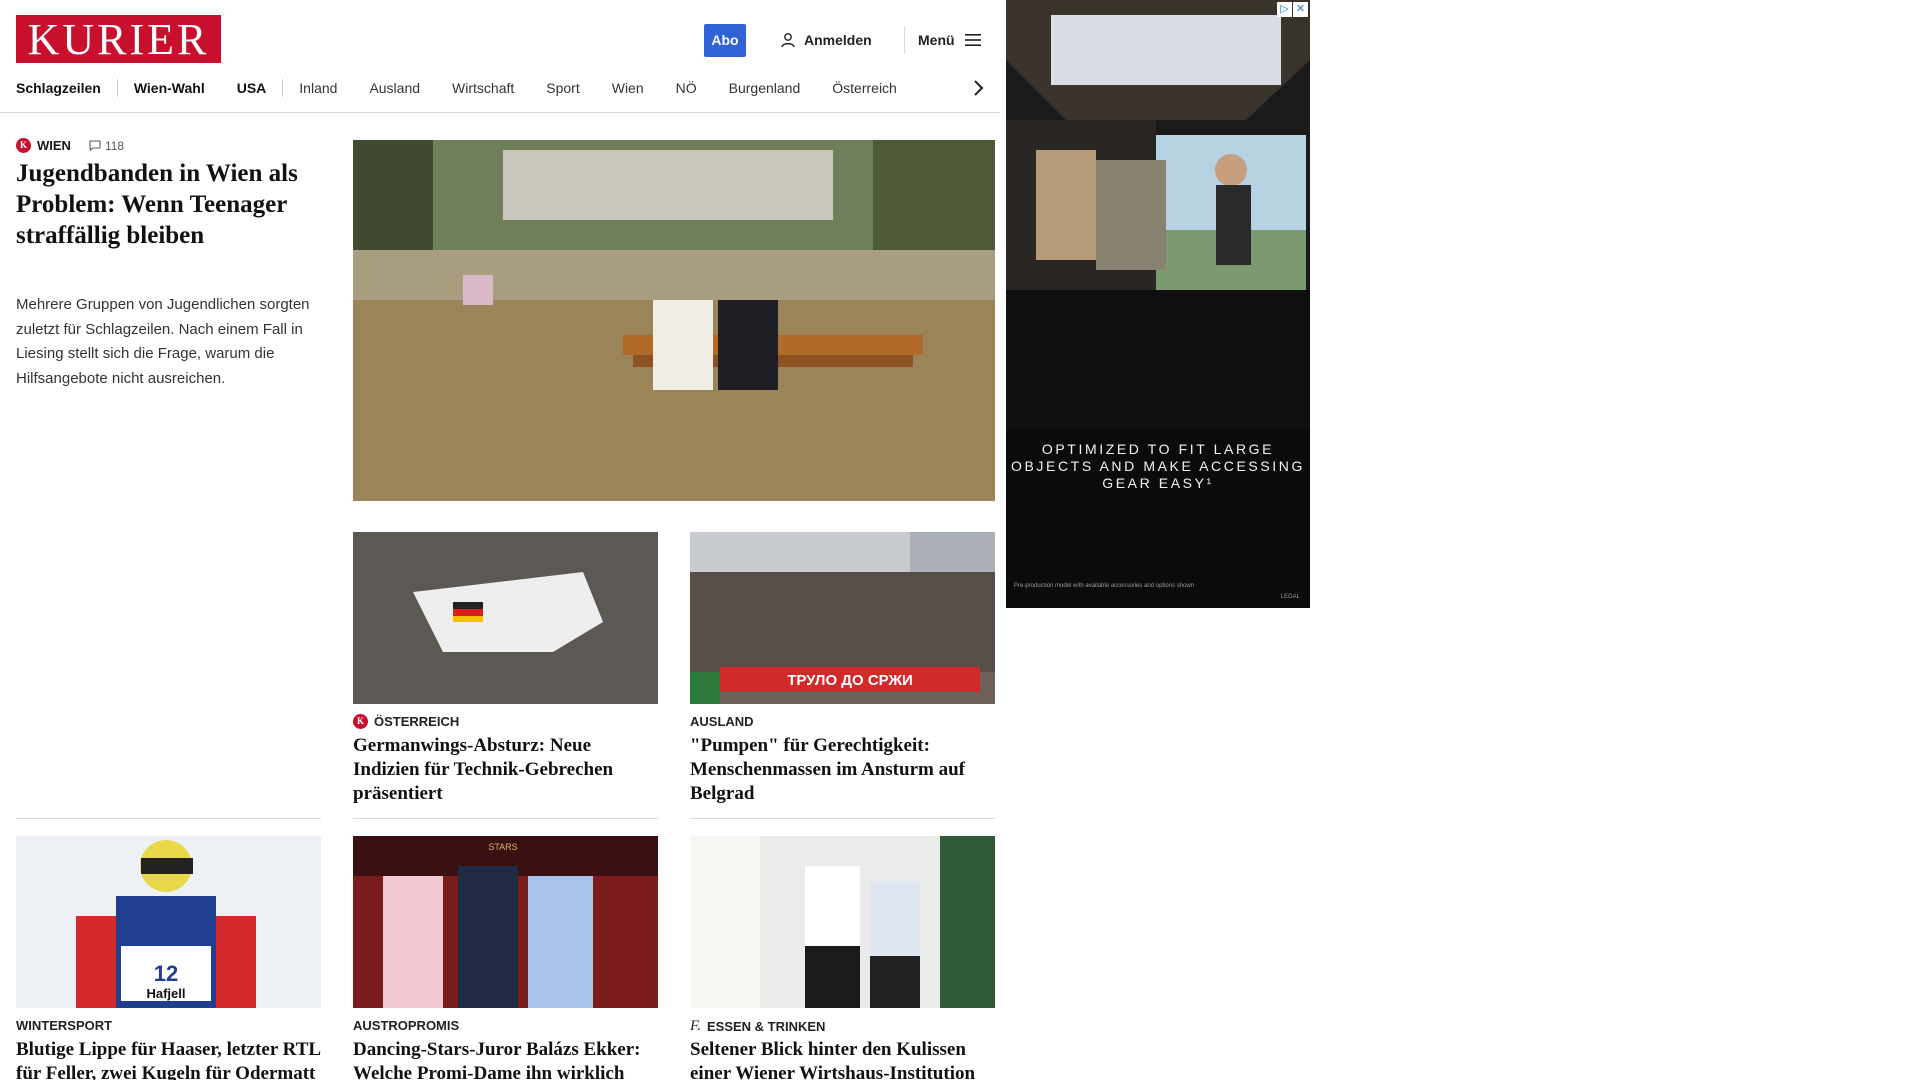  I want to click on protest-banner-text: ТРУЛО ДО СРЖИ, so click(850, 680).